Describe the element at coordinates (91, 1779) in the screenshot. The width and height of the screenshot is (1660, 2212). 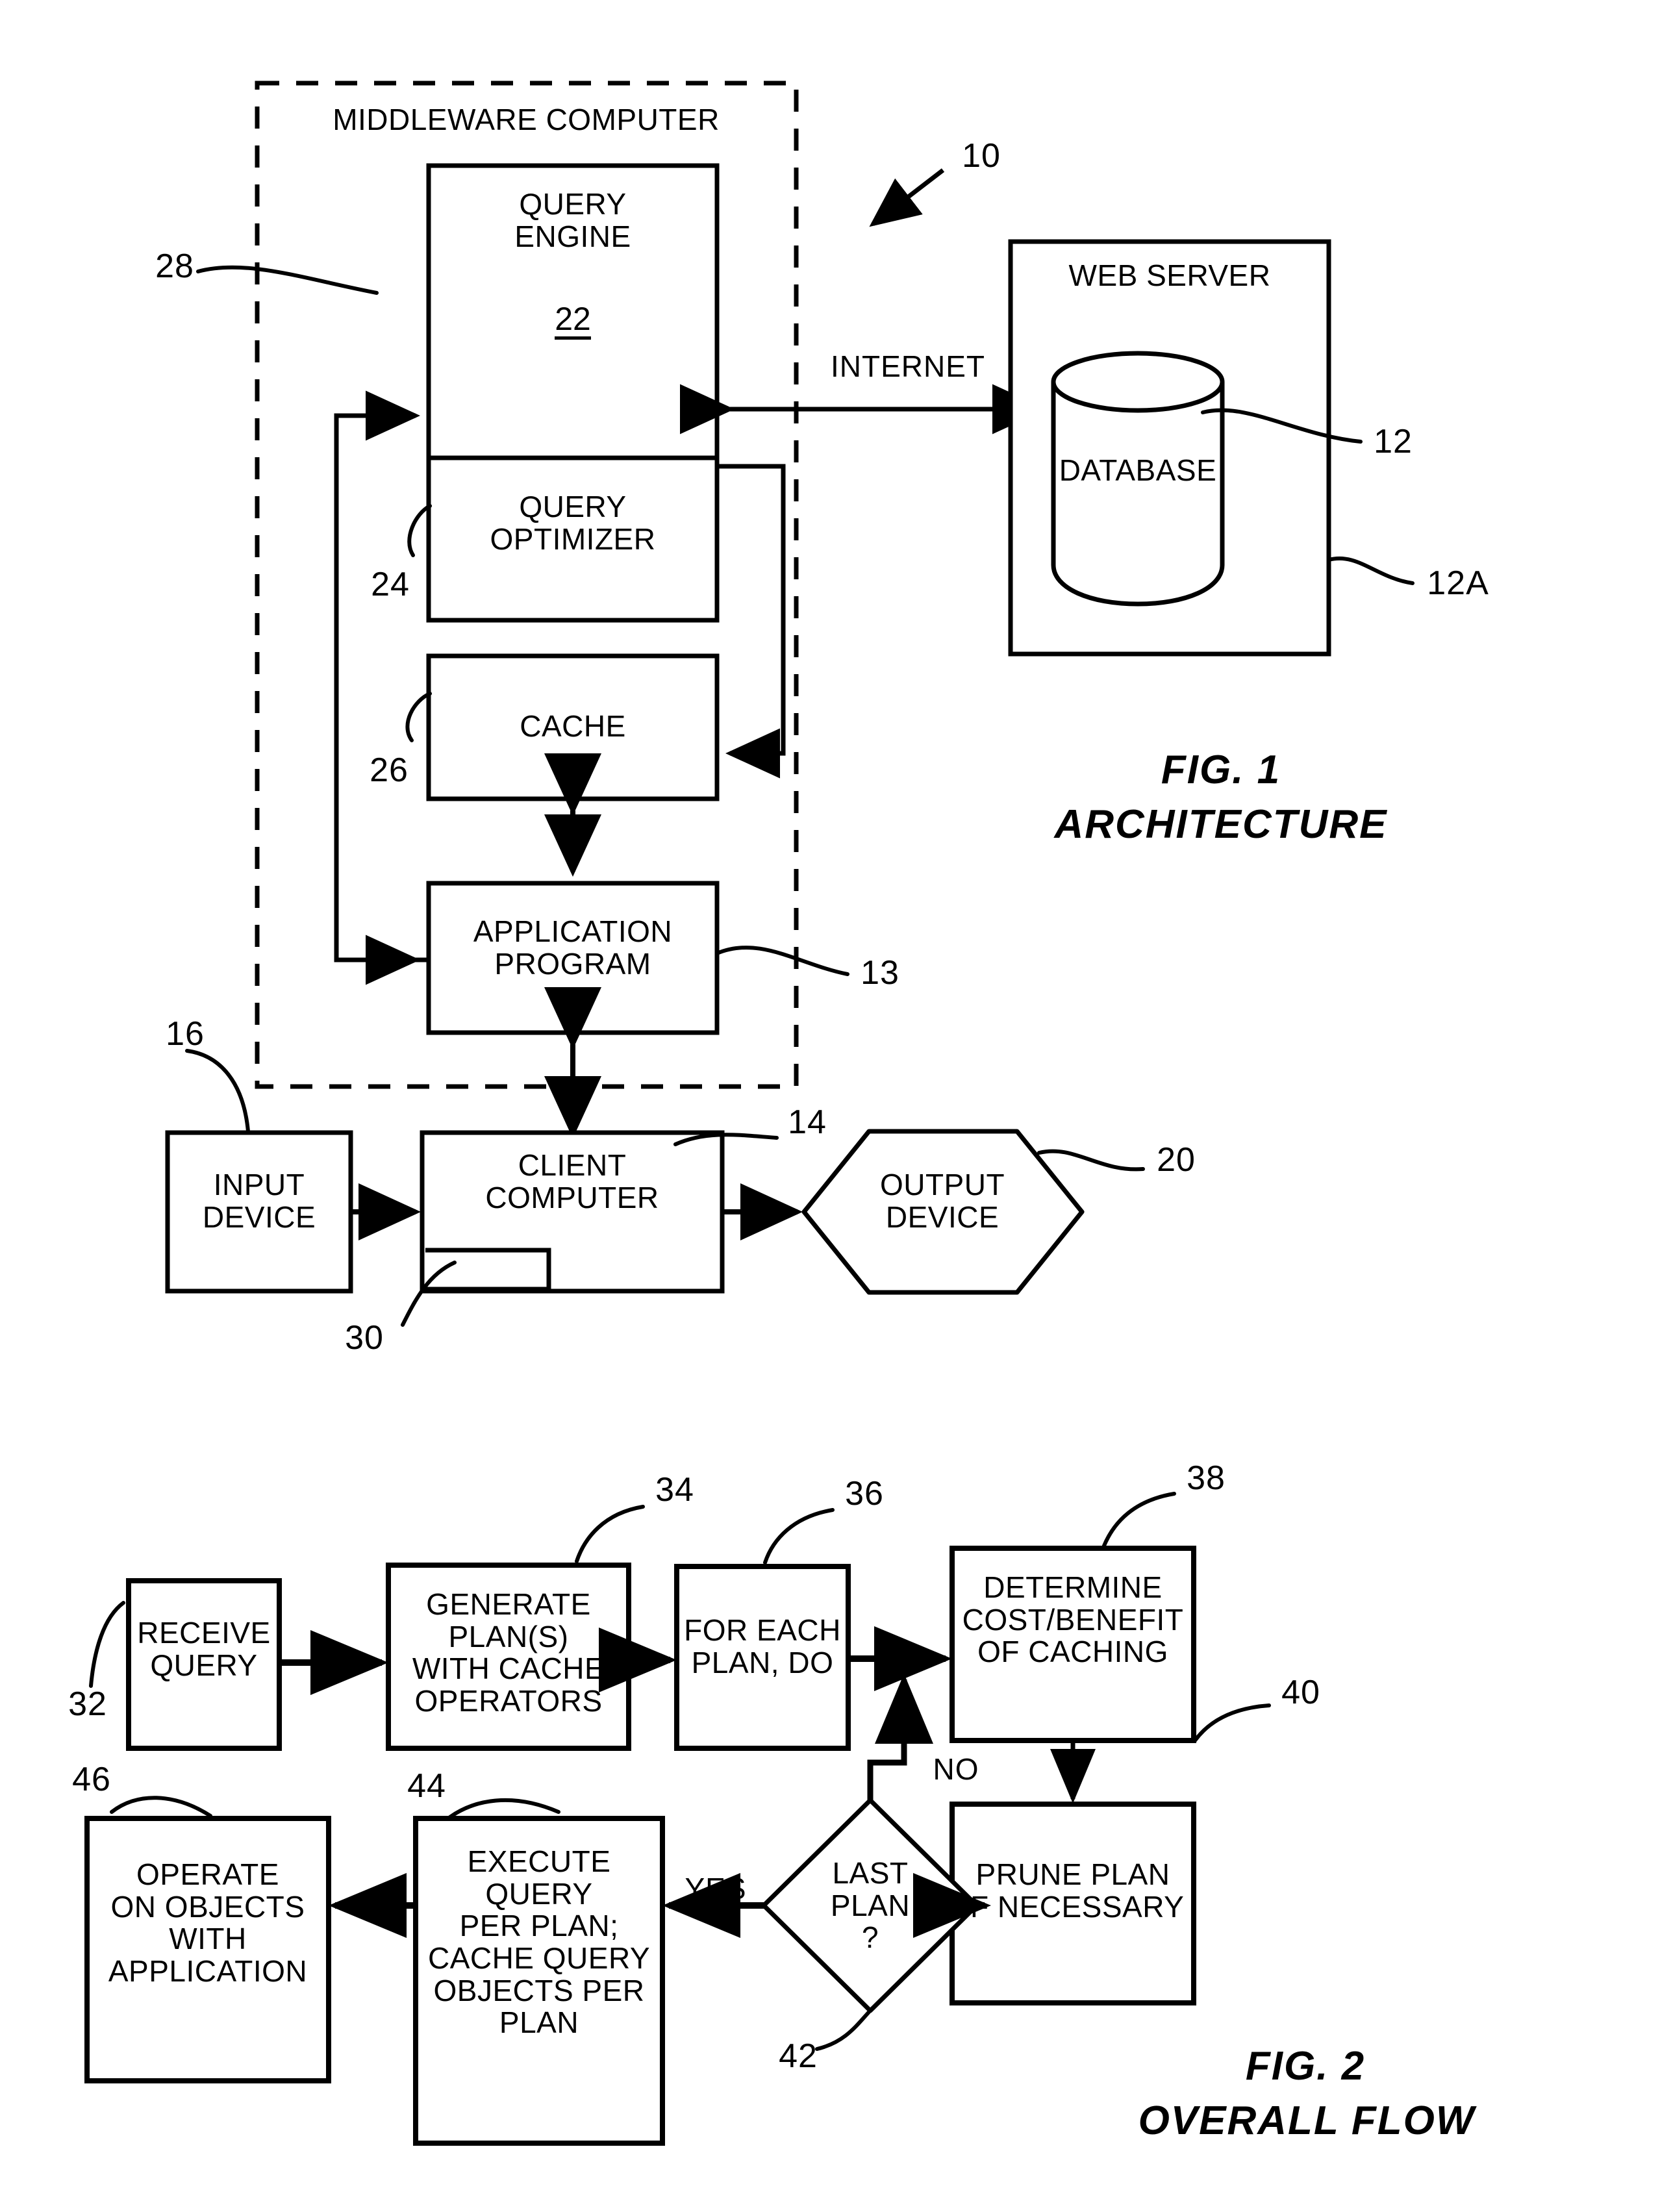
I see `ref-46: 46` at that location.